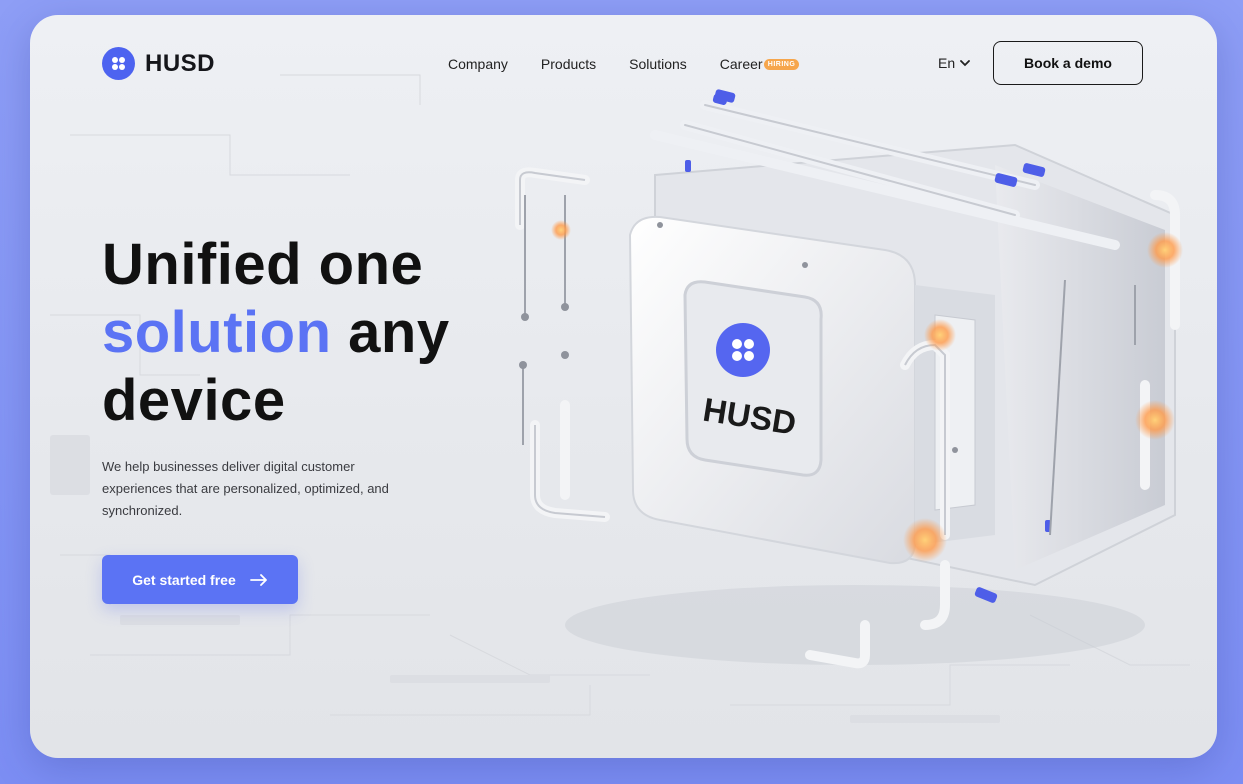 This screenshot has width=1243, height=784. I want to click on arrow-right-icon, so click(258, 579).